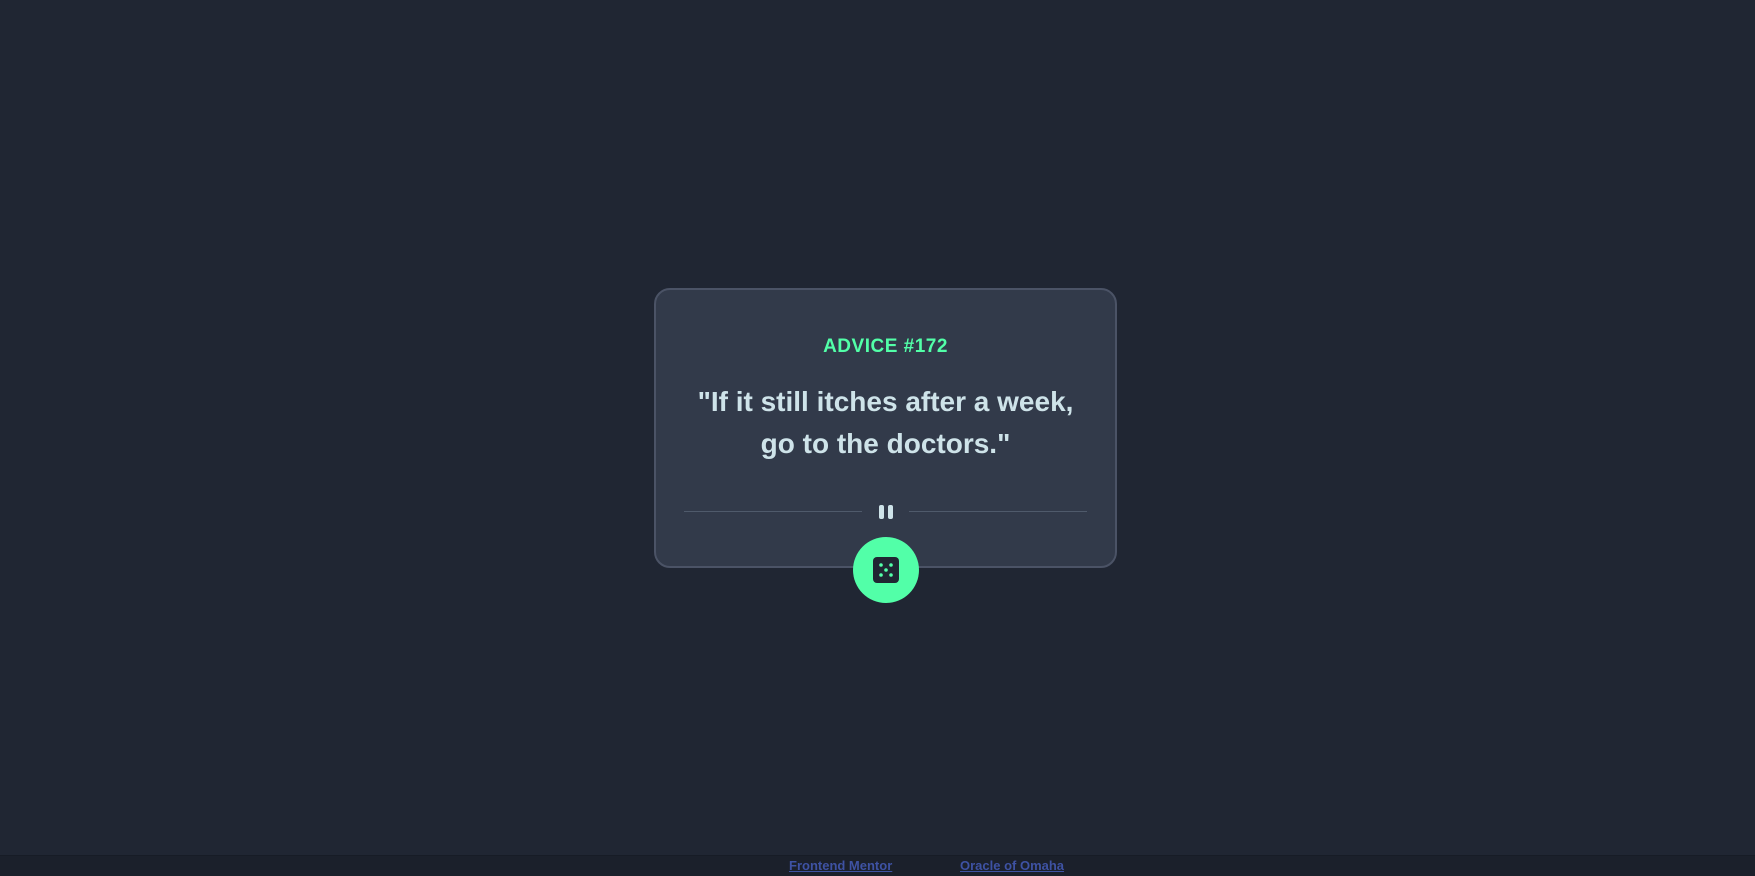  What do you see at coordinates (1012, 865) in the screenshot?
I see `oracle-of-omaha-link: Oracle of Omaha` at bounding box center [1012, 865].